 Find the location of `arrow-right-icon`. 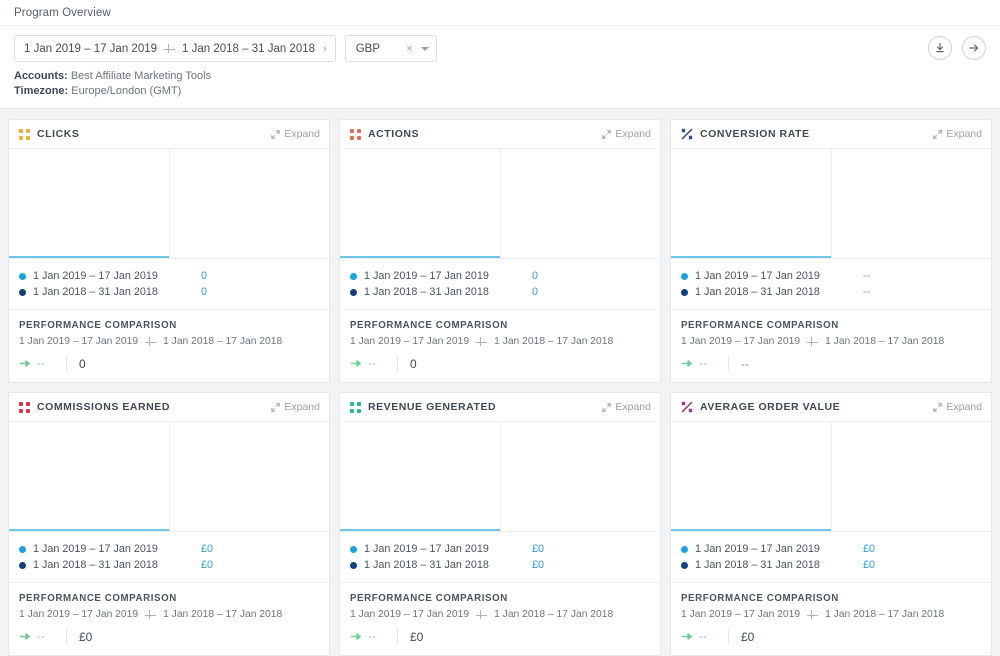

arrow-right-icon is located at coordinates (974, 48).